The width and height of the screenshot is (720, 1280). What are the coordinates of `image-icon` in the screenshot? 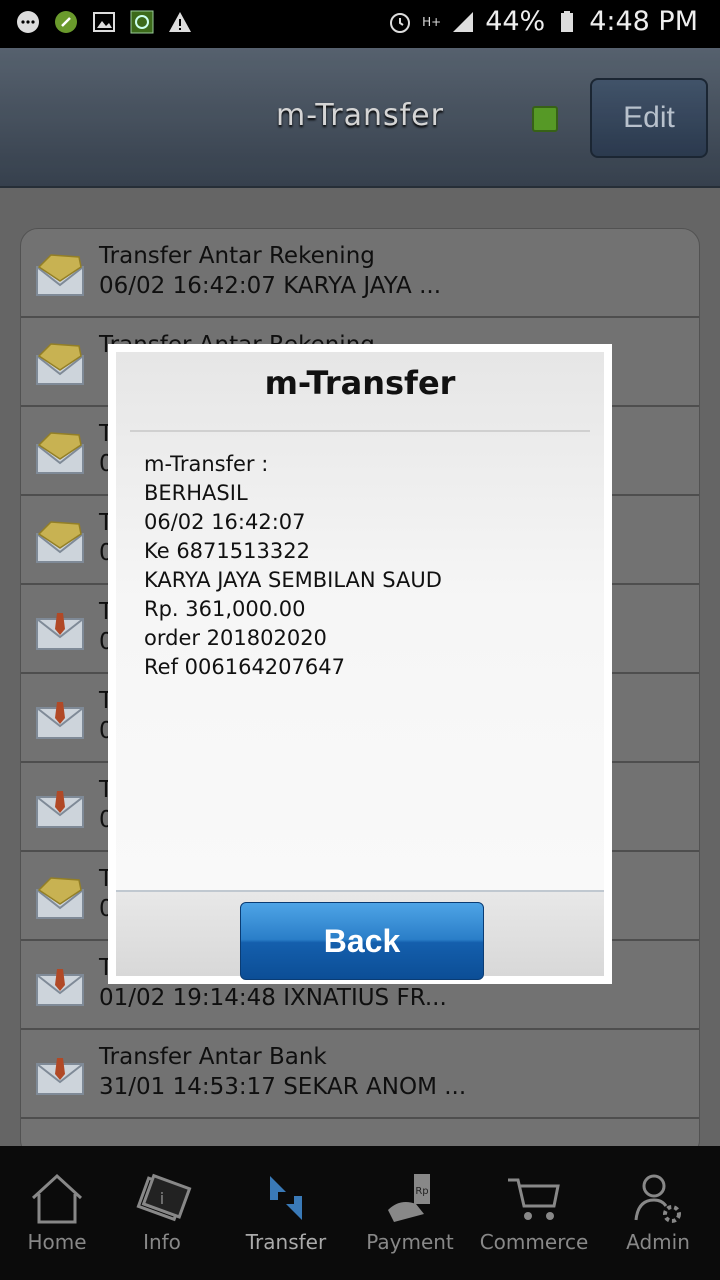 It's located at (104, 22).